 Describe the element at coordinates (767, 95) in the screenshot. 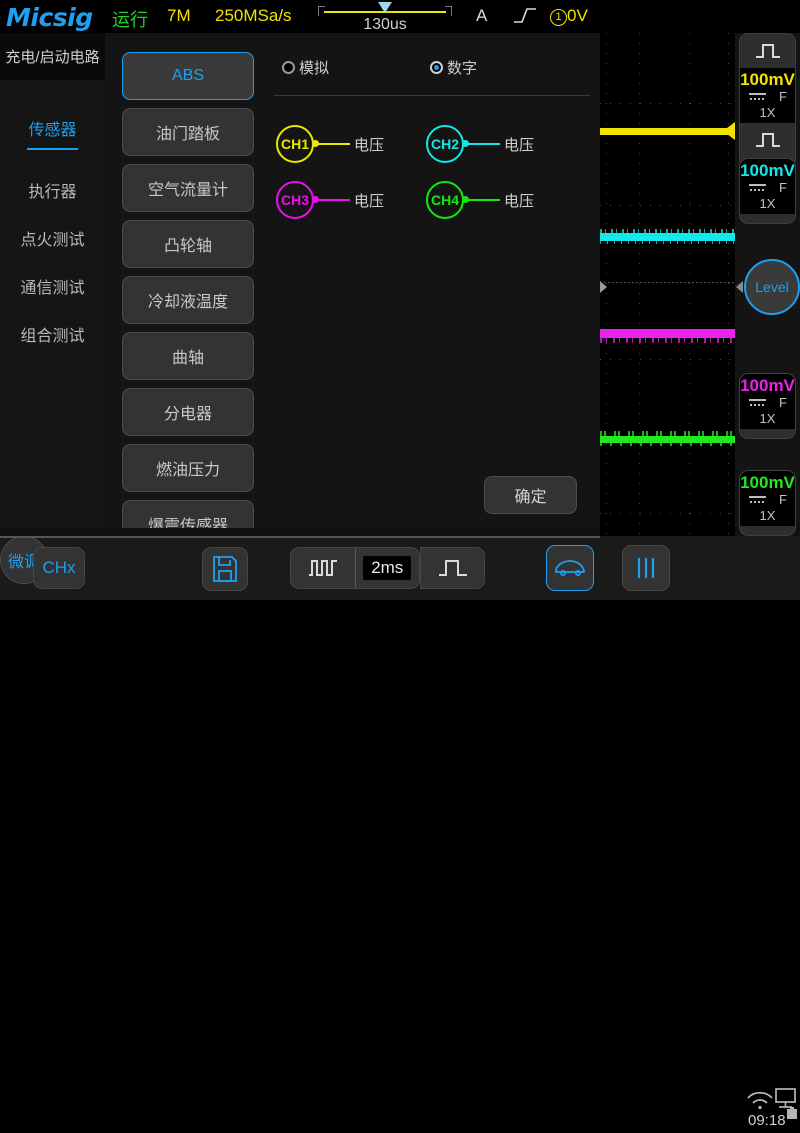

I see `ch1-info: 100mV F 1X` at that location.